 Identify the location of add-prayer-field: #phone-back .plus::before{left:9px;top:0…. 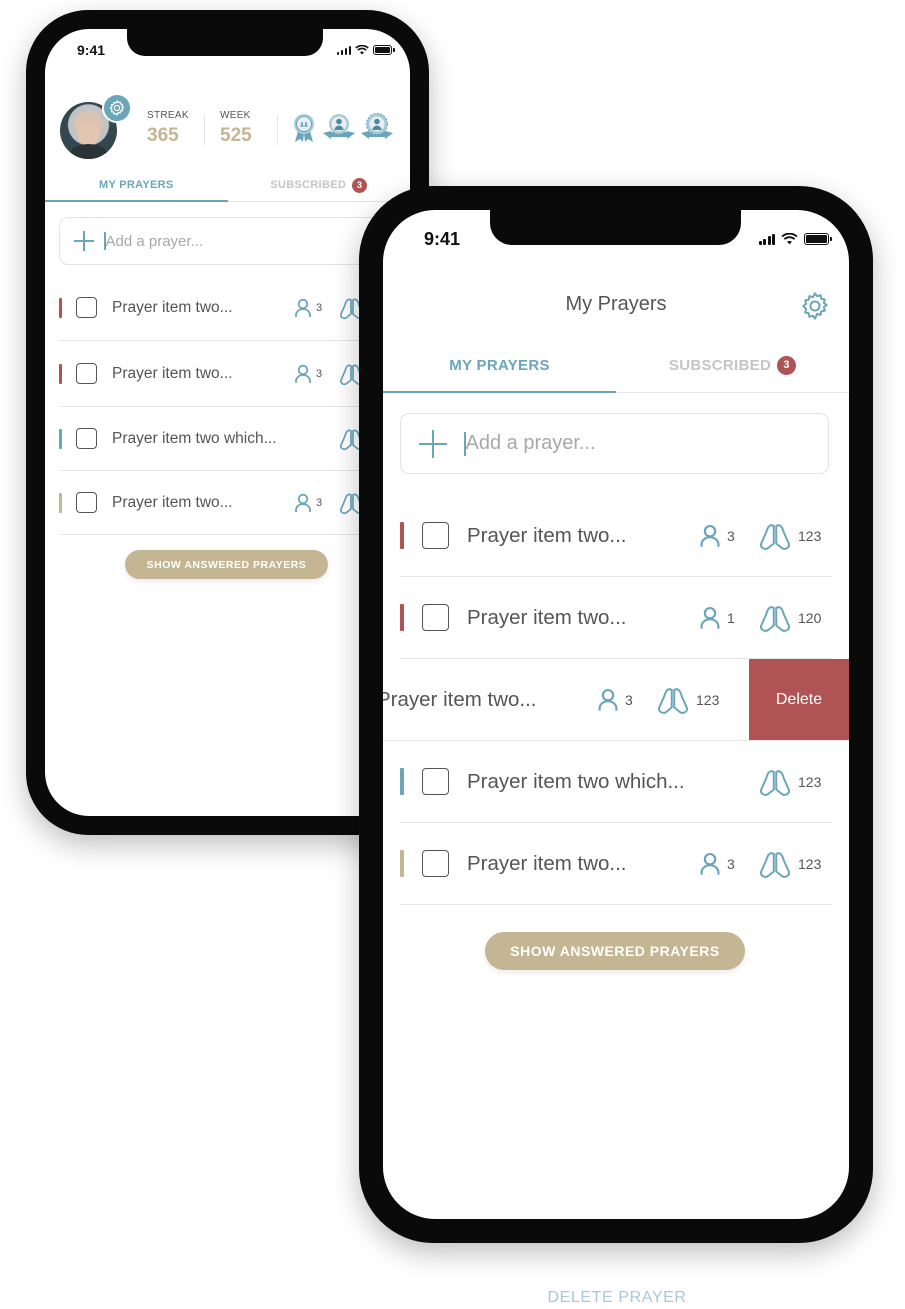
(229, 241).